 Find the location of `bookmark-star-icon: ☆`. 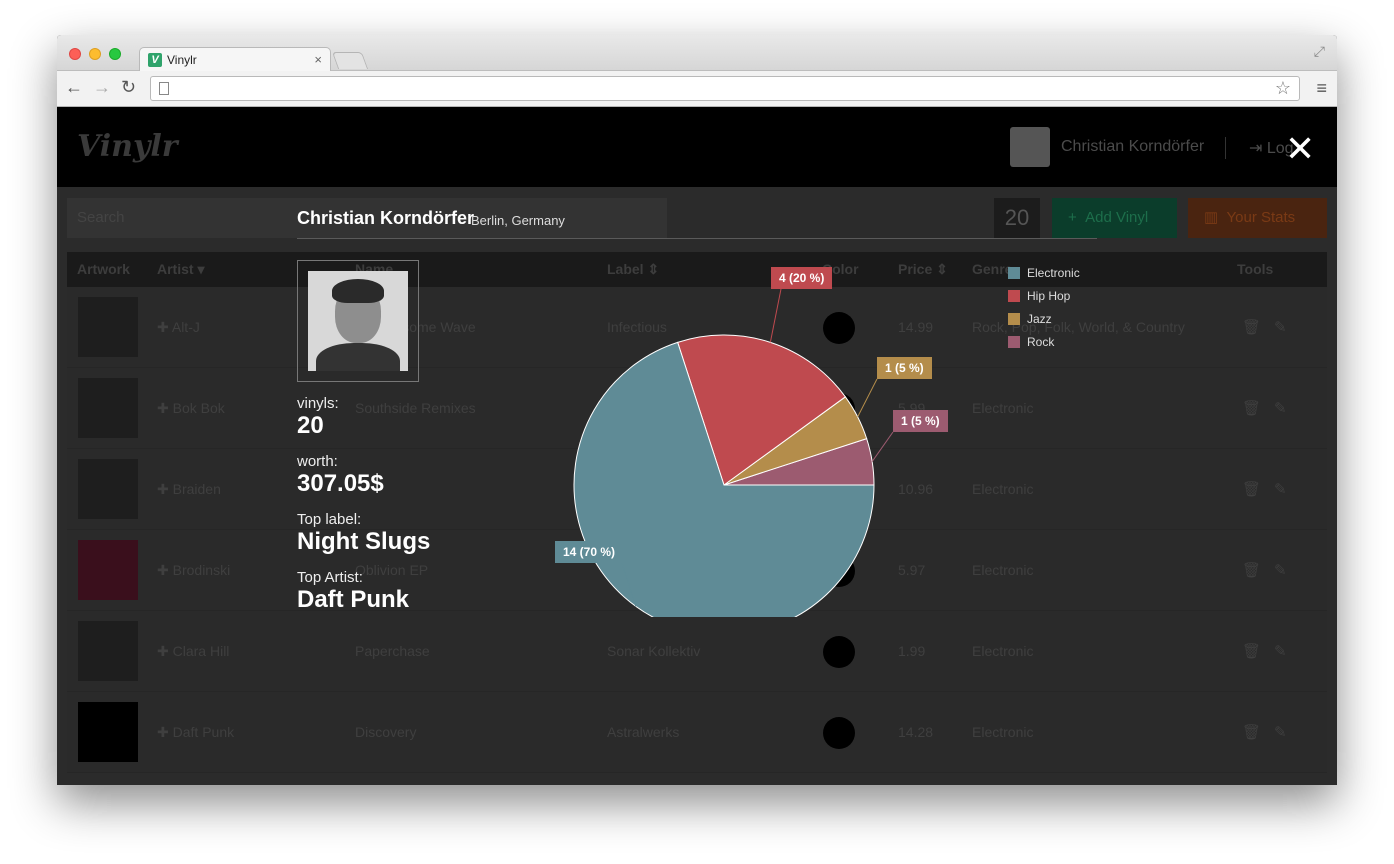

bookmark-star-icon: ☆ is located at coordinates (1283, 88).